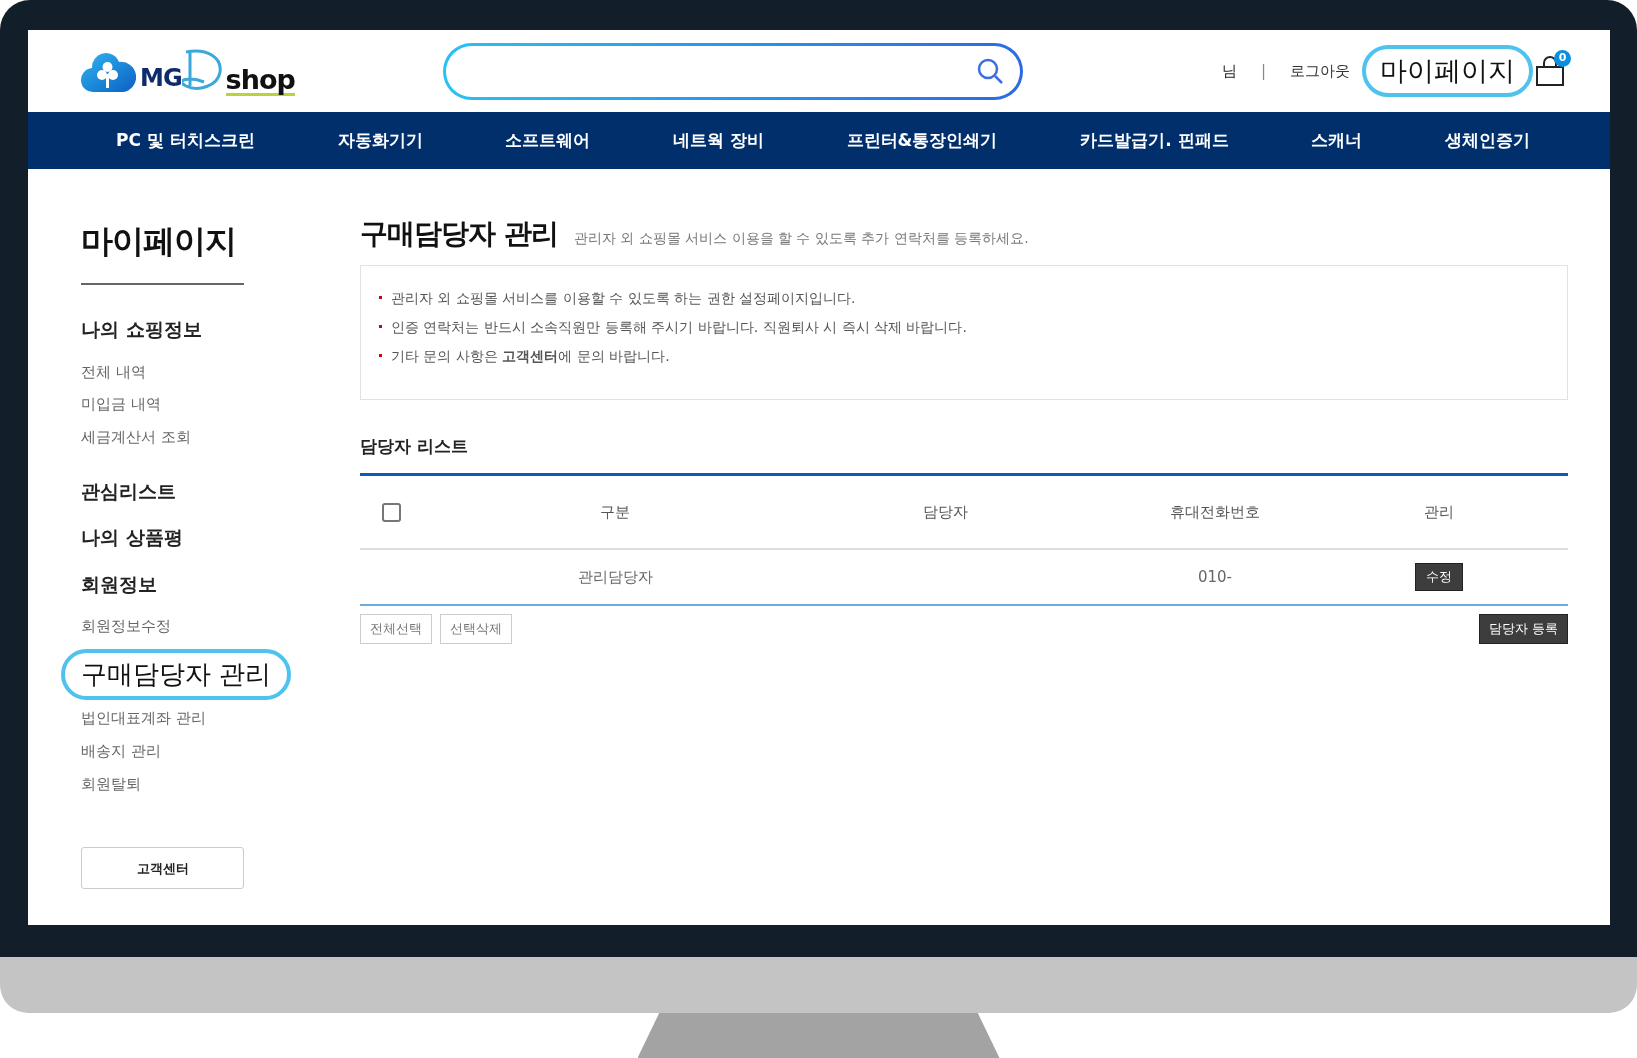  Describe the element at coordinates (162, 491) in the screenshot. I see `sidebar-heading: 관심리스트` at that location.